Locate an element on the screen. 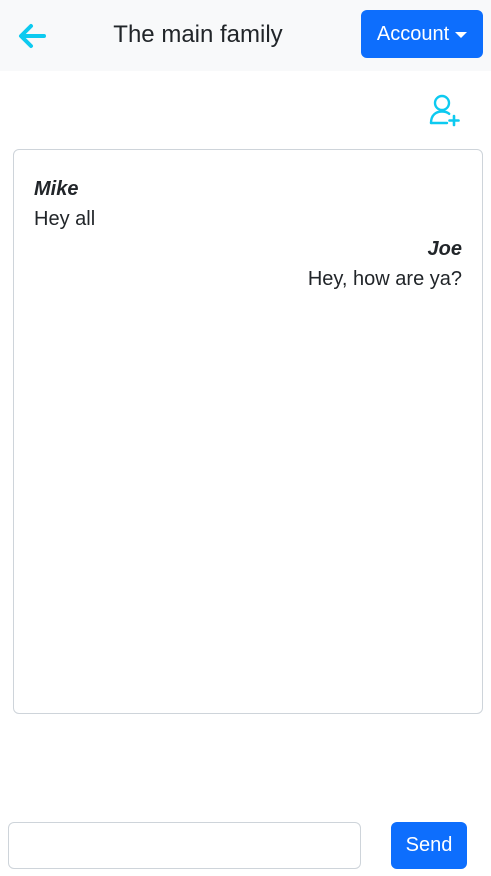 This screenshot has height=876, width=491. account-dropdown-button: Account is located at coordinates (422, 34).